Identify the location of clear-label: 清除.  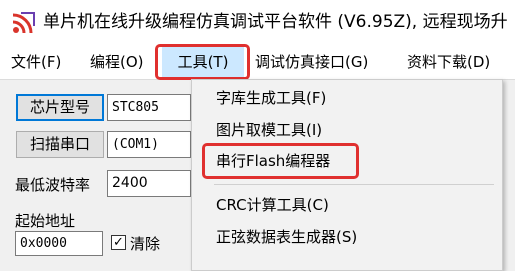
(145, 244).